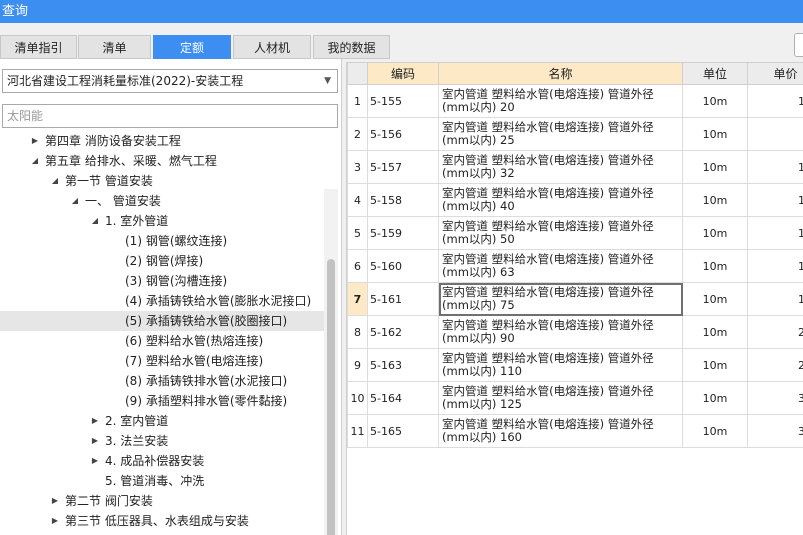 The width and height of the screenshot is (803, 535). Describe the element at coordinates (357, 233) in the screenshot. I see `row-number: 5` at that location.